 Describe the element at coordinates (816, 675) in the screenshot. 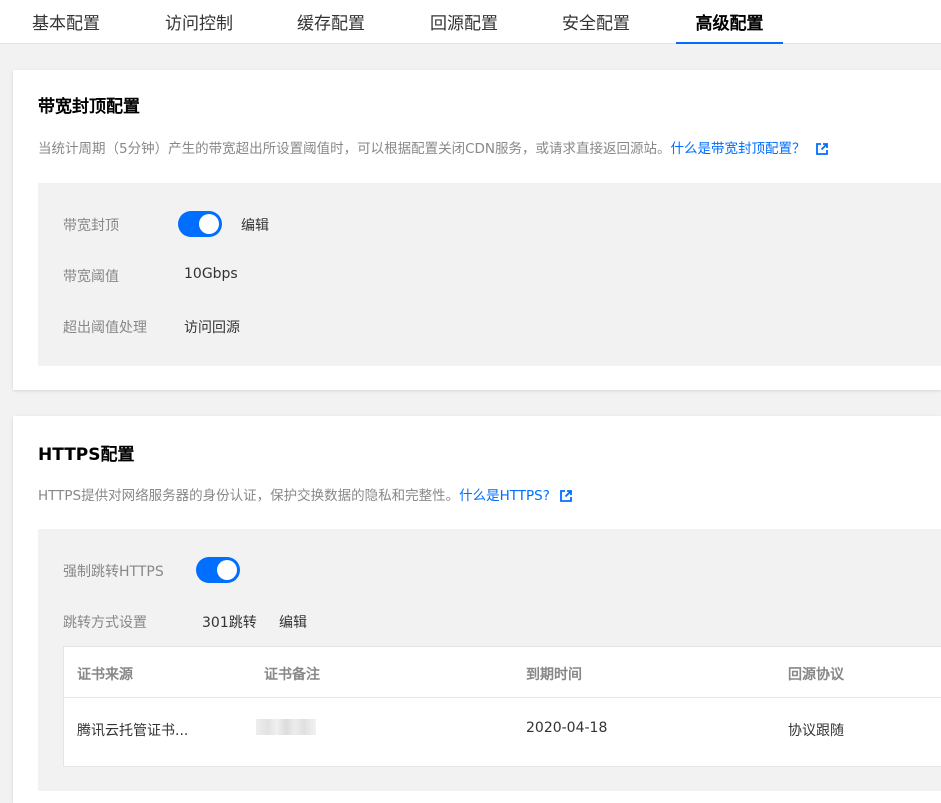

I see `column-header-origin-protocol: 回源协议` at that location.